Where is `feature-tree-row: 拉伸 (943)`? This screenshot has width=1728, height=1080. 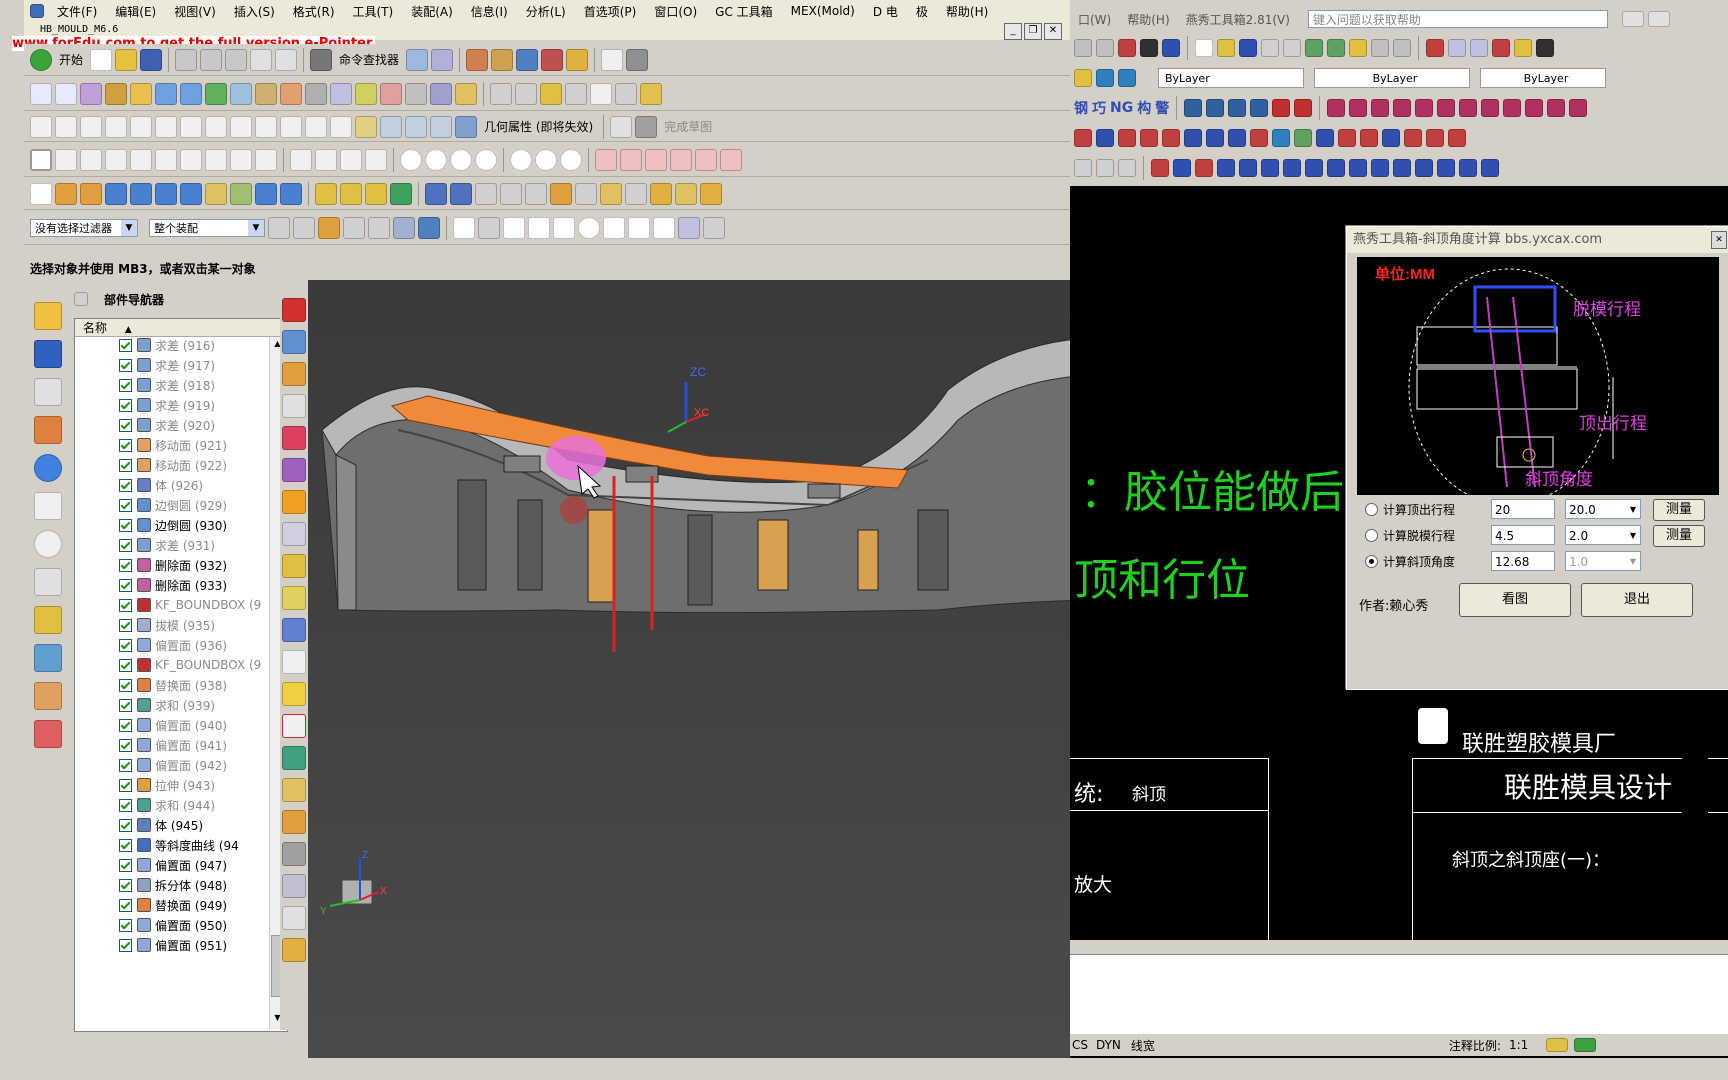
feature-tree-row: 拉伸 (943) is located at coordinates (170, 785).